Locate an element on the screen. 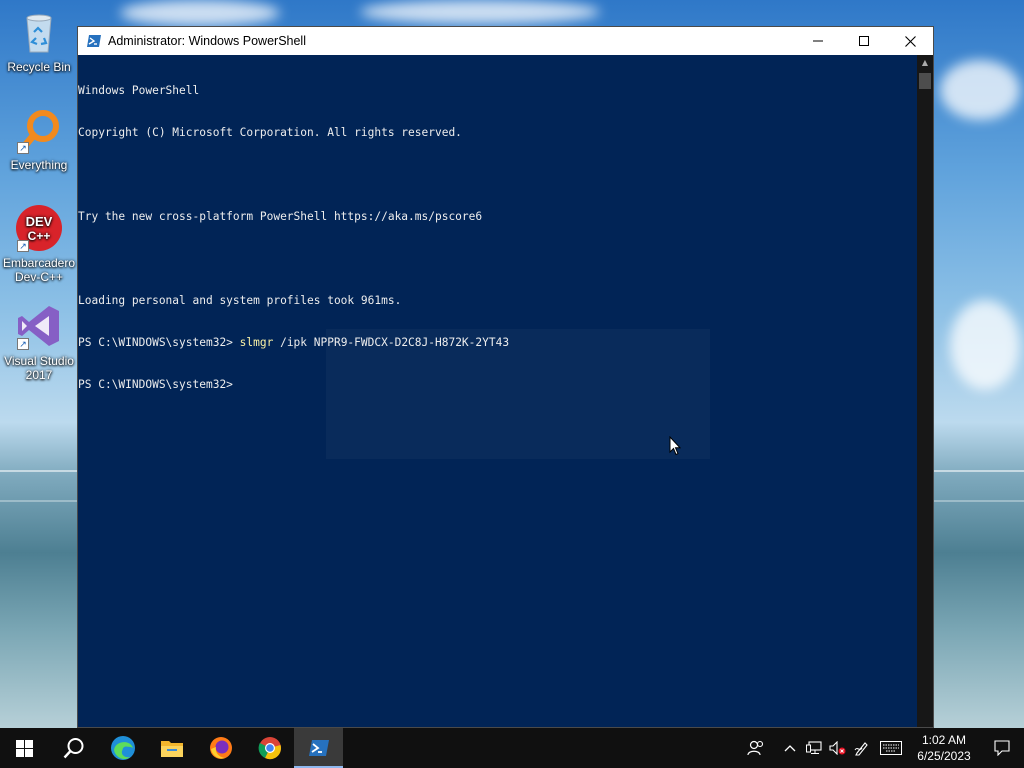  taskbar: 1:02 AM 6/25/2023 is located at coordinates (512, 748).